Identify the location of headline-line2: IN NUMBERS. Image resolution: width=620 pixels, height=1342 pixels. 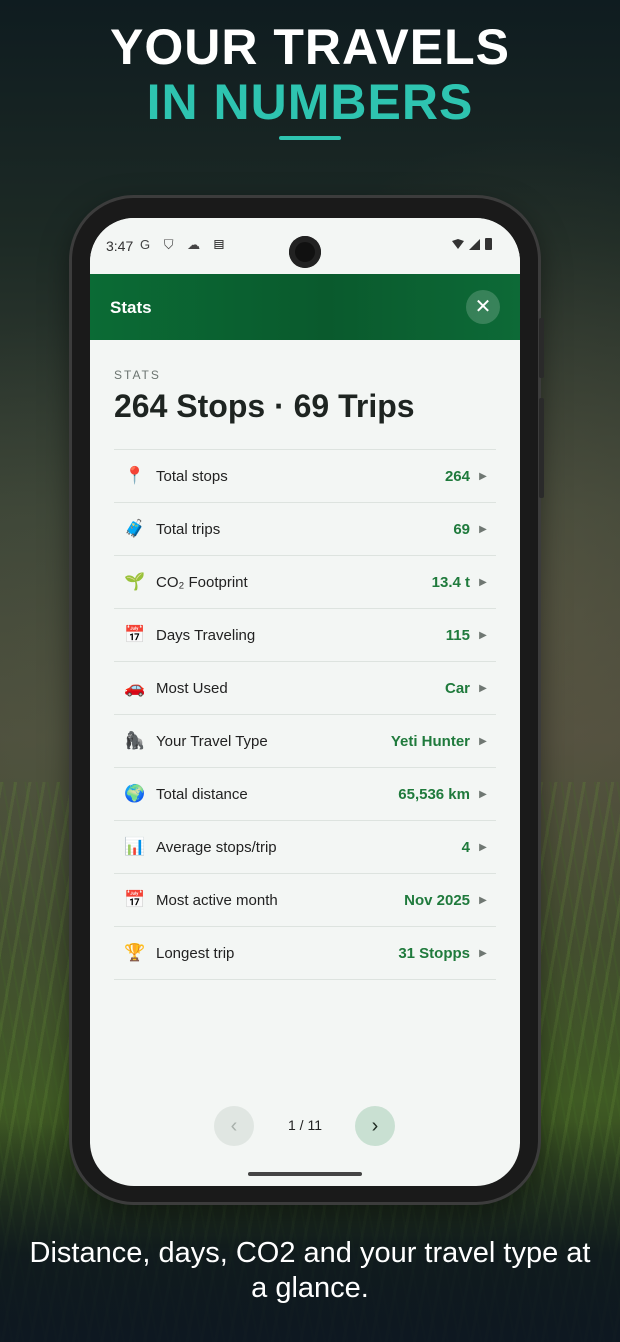
(310, 102).